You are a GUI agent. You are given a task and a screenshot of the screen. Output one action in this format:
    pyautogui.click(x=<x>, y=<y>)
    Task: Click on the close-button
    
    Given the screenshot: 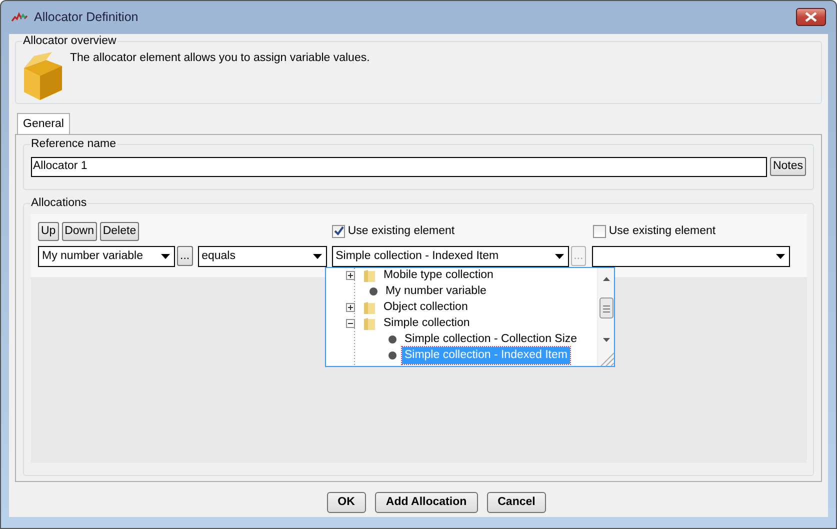 What is the action you would take?
    pyautogui.click(x=811, y=17)
    